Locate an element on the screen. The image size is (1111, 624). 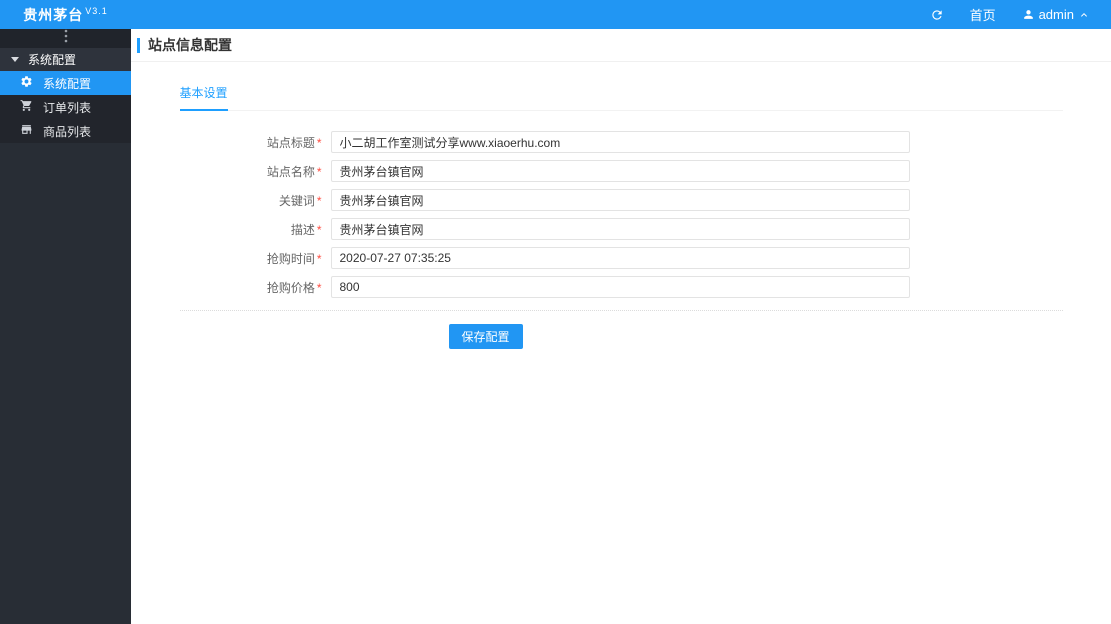
form-row: 站点名称 * is located at coordinates (621, 171).